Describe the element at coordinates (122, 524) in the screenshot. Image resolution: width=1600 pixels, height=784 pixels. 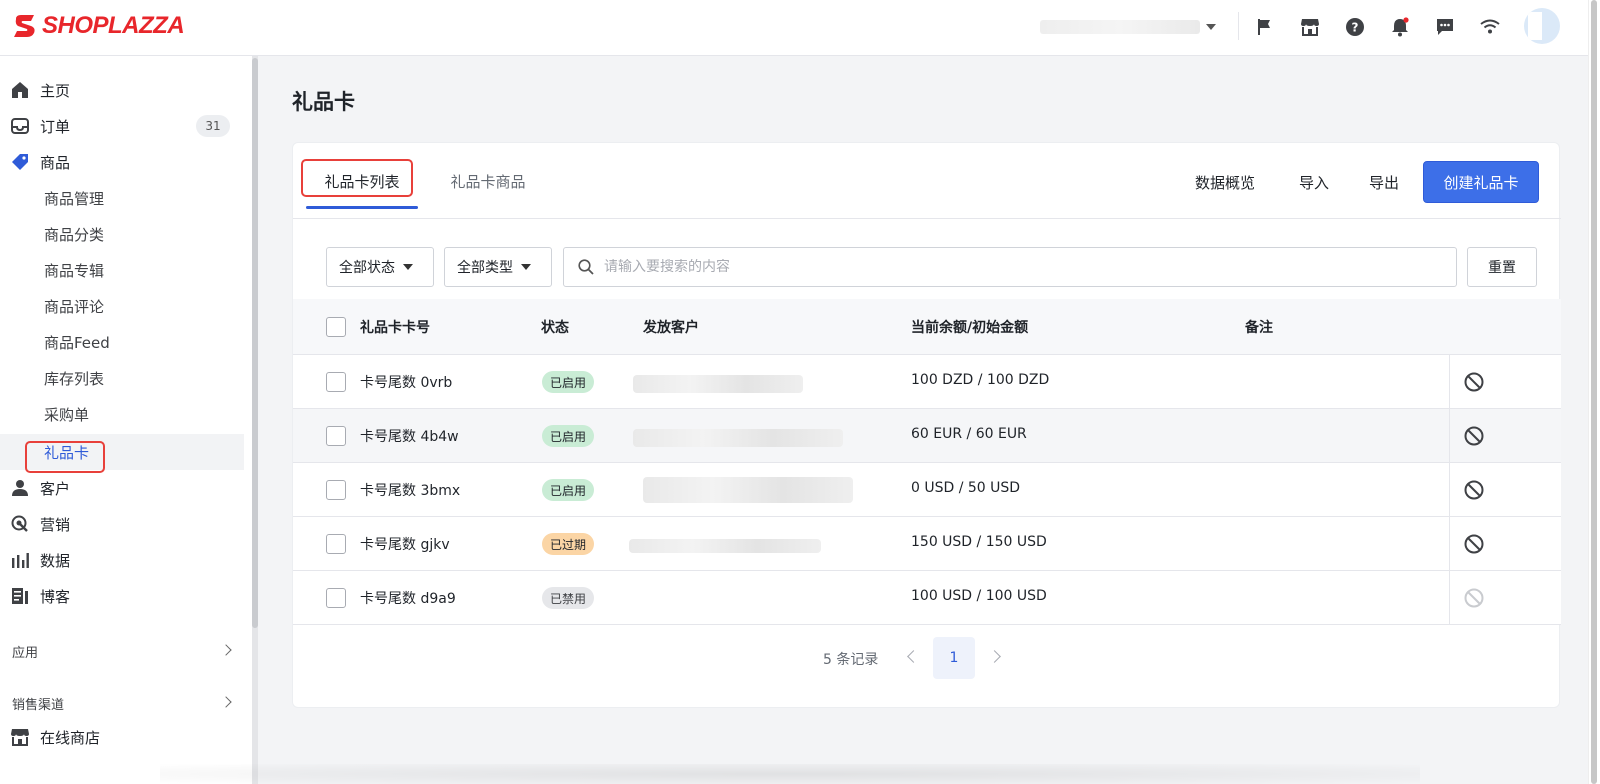
I see `sidebar-item-marketing: 营销` at that location.